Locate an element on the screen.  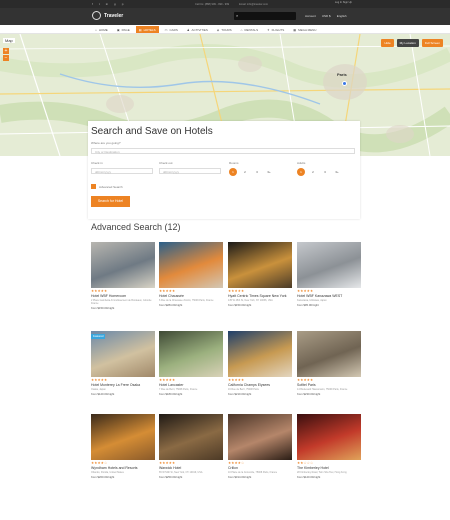
nav-item-cars: ▭ CARS is located at coordinates (171, 29).